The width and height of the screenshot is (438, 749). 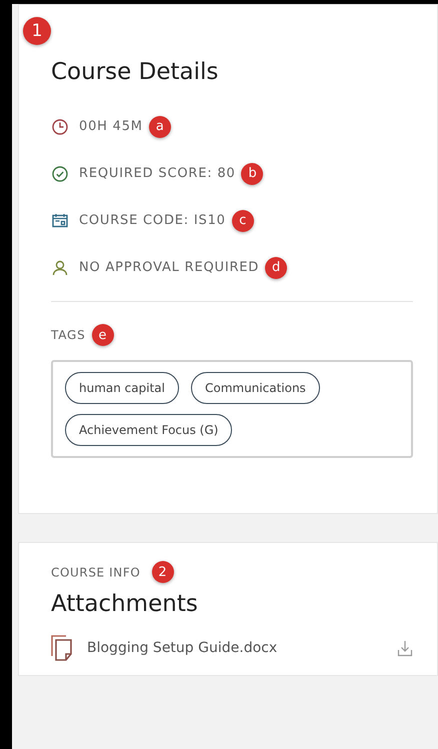 I want to click on section-title: Course Details, so click(x=135, y=72).